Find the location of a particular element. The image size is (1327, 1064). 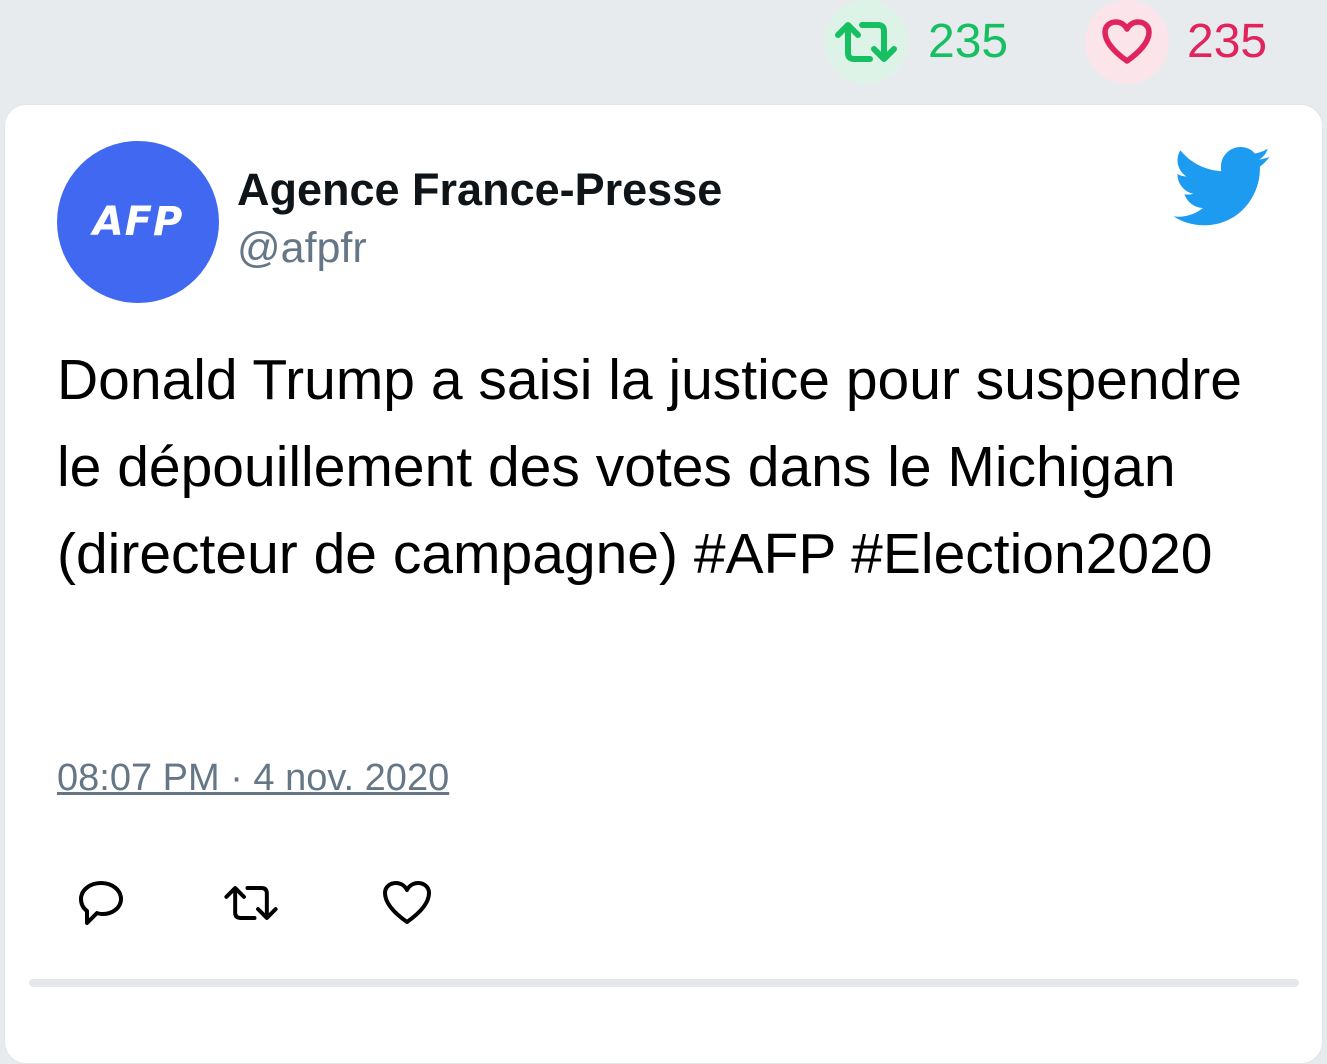

avatar-logo-text: AFP is located at coordinates (138, 222).